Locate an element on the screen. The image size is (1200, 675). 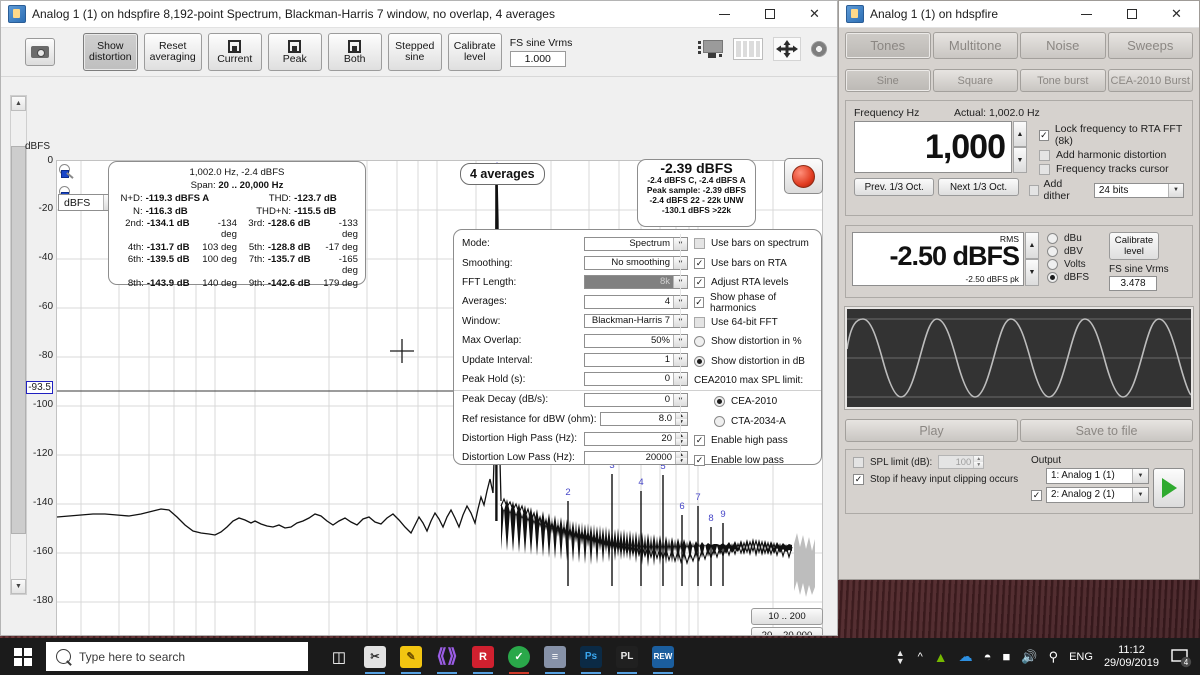
show-hidden-icons-chevron: ^ is located at coordinates (920, 657).